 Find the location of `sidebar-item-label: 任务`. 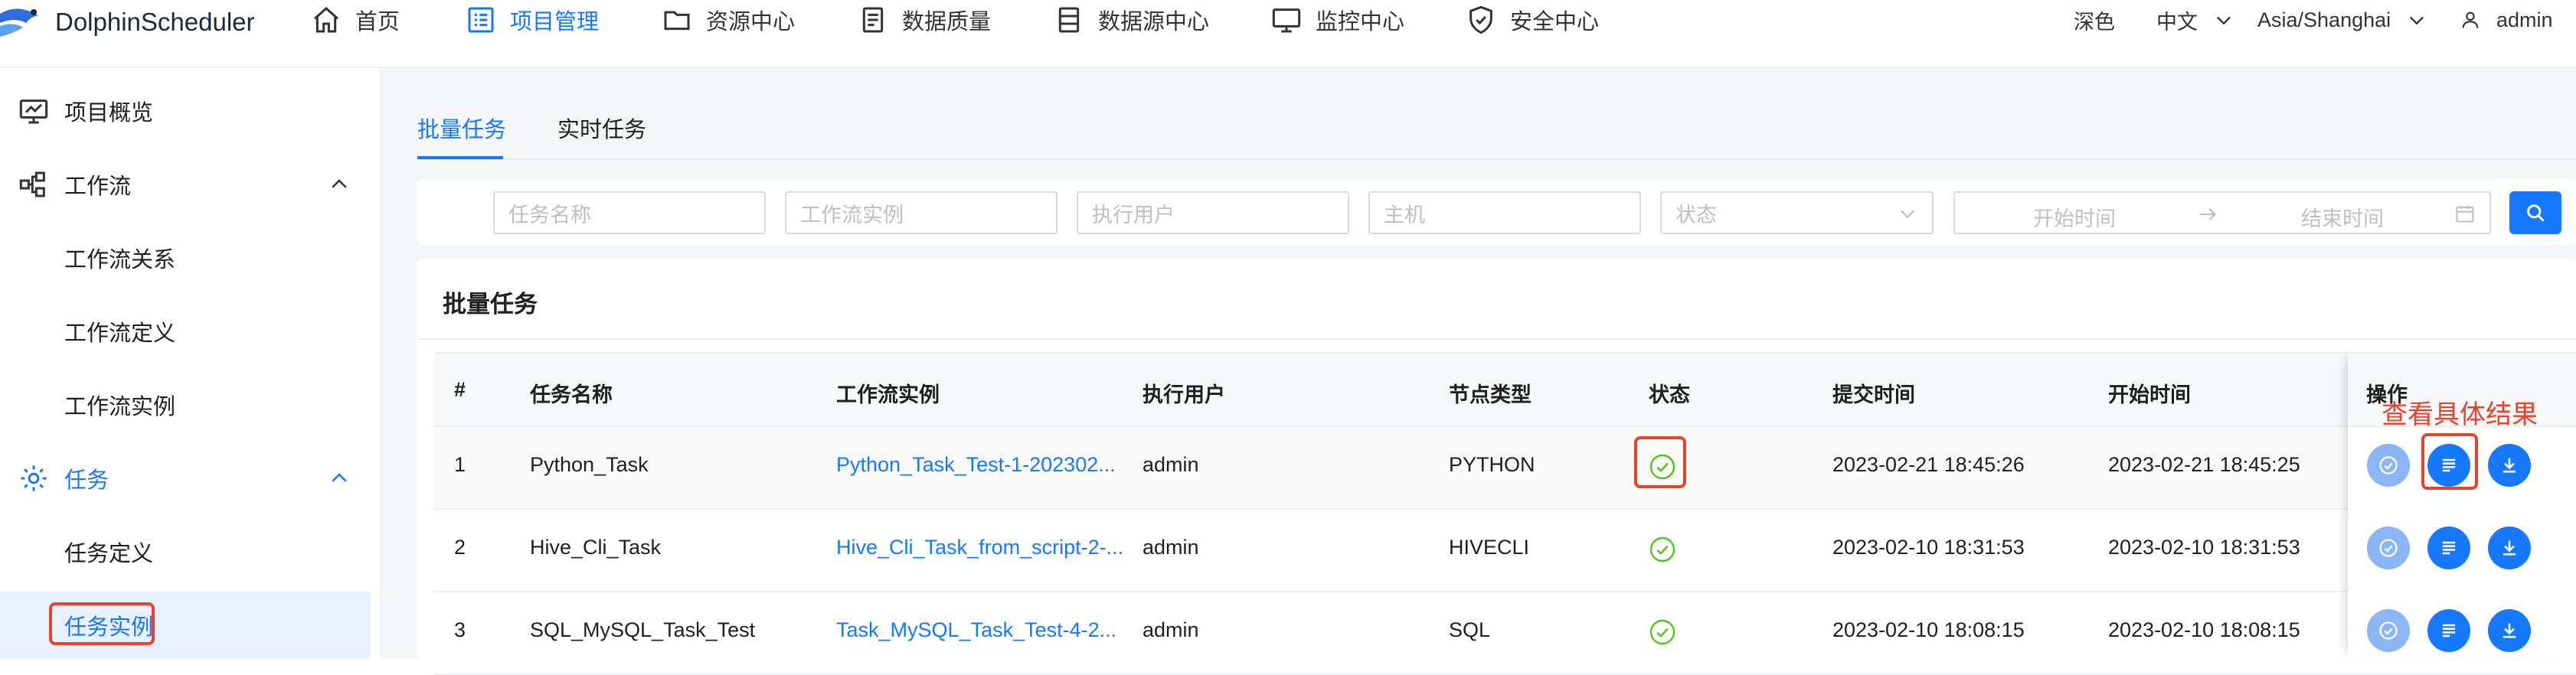

sidebar-item-label: 任务 is located at coordinates (87, 480).